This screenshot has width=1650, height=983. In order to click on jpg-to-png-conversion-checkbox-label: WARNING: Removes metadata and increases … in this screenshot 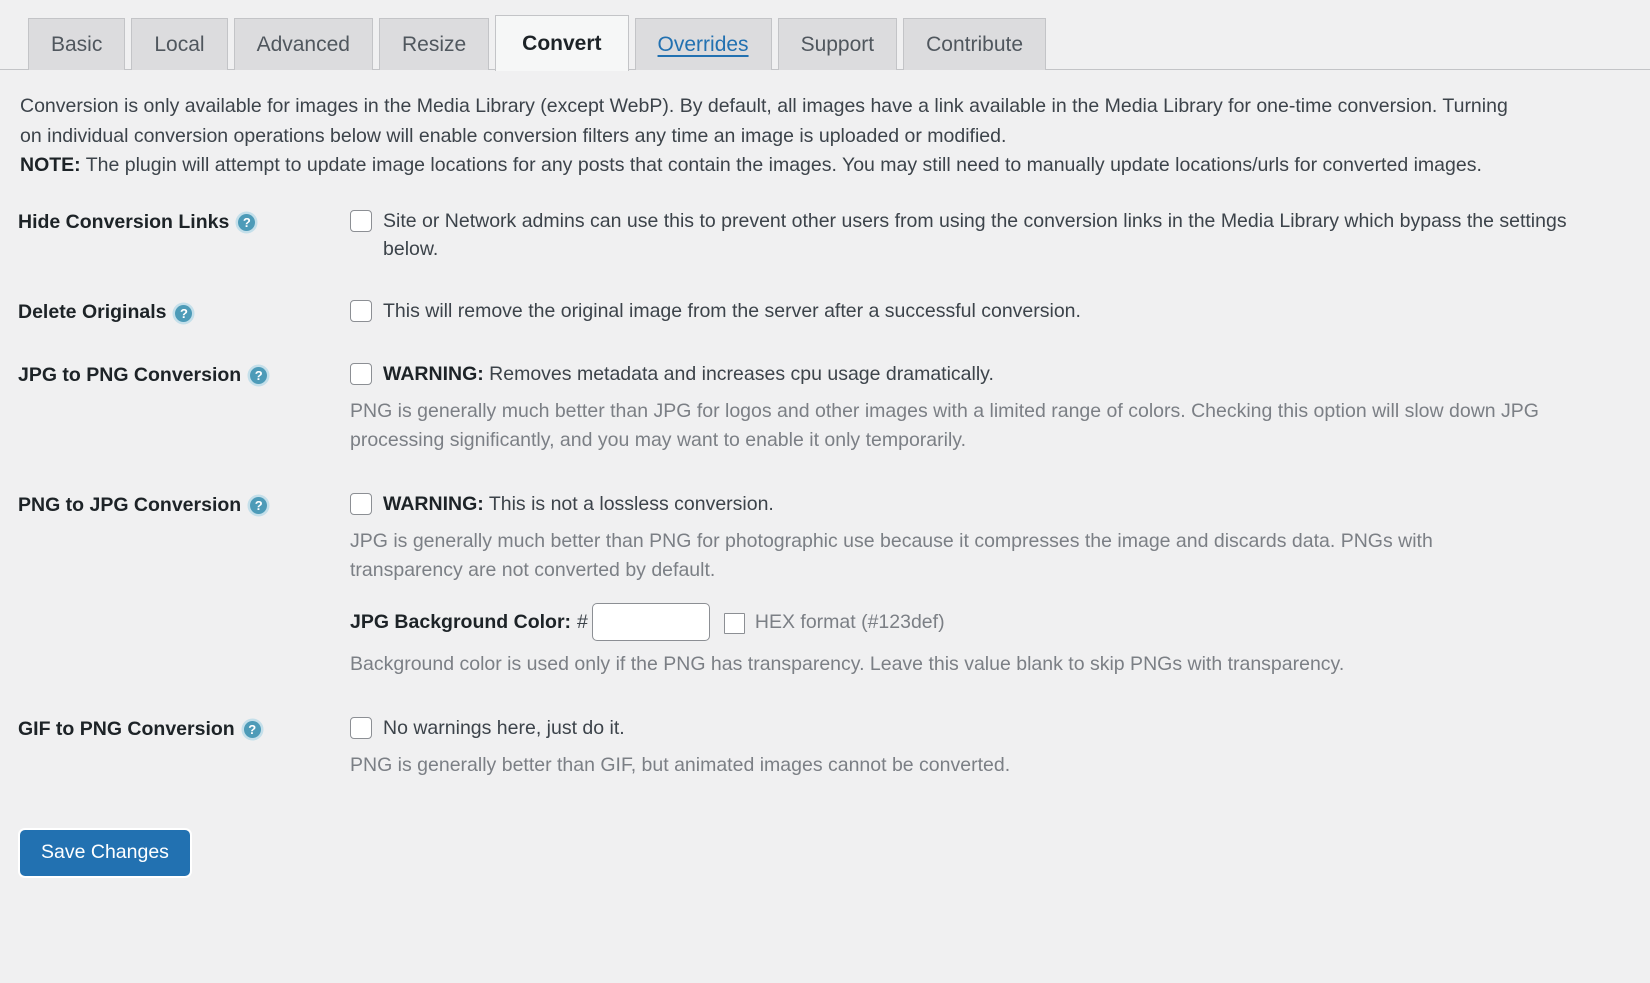, I will do `click(688, 374)`.